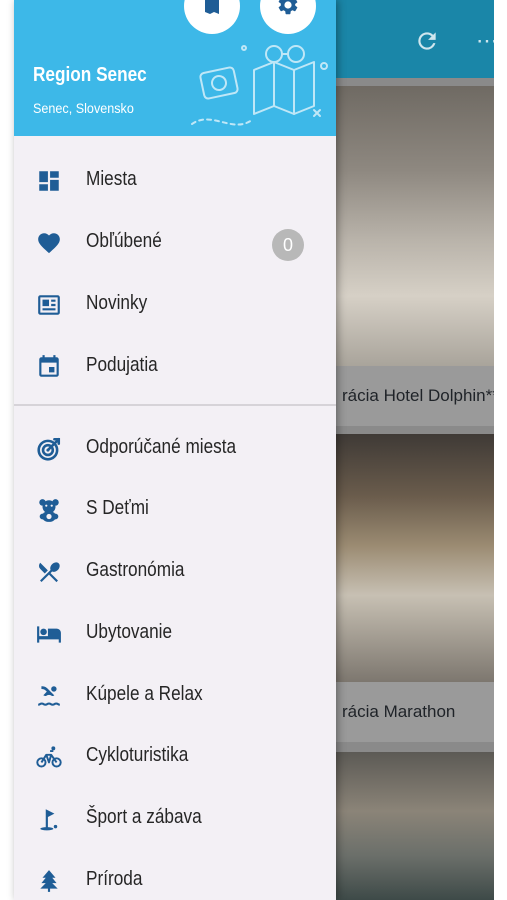  Describe the element at coordinates (175, 304) in the screenshot. I see `menu-item-novinky: Novinky` at that location.